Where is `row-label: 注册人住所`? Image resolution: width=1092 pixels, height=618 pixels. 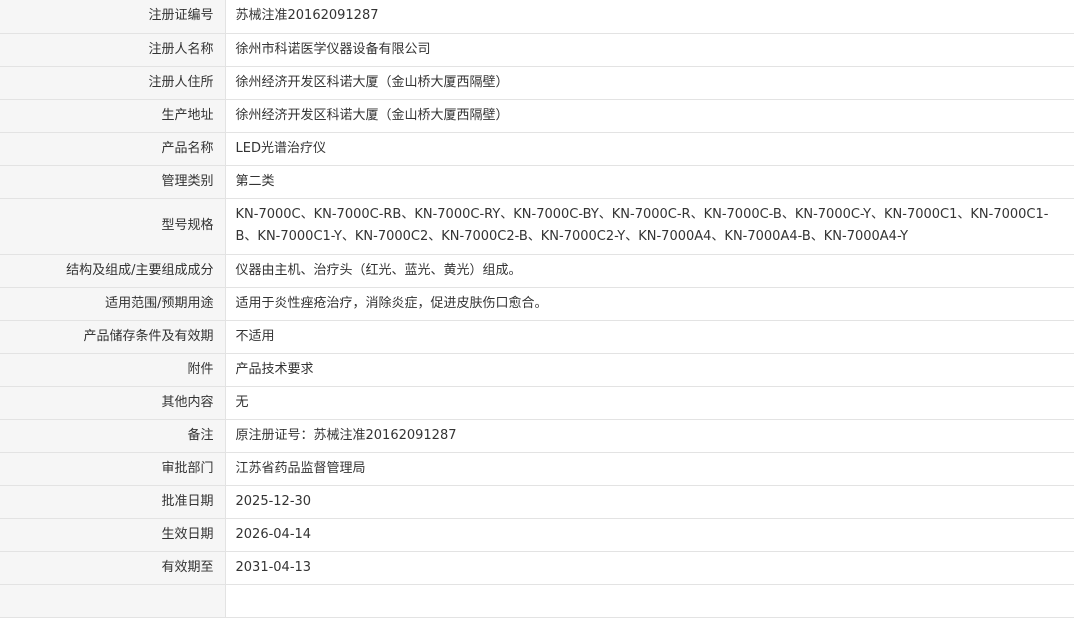
row-label: 注册人住所 is located at coordinates (113, 83).